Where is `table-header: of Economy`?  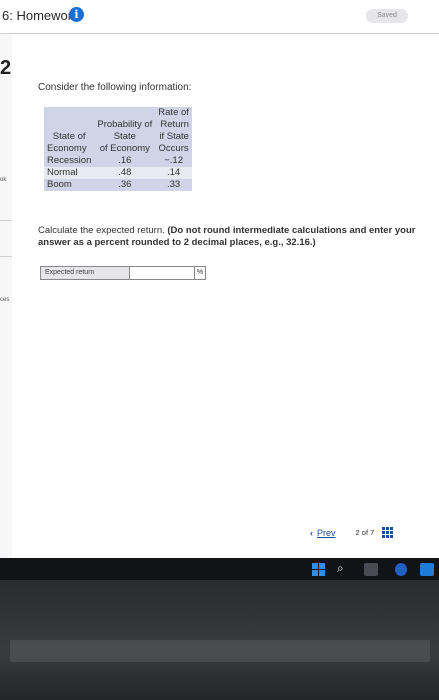 table-header: of Economy is located at coordinates (125, 149).